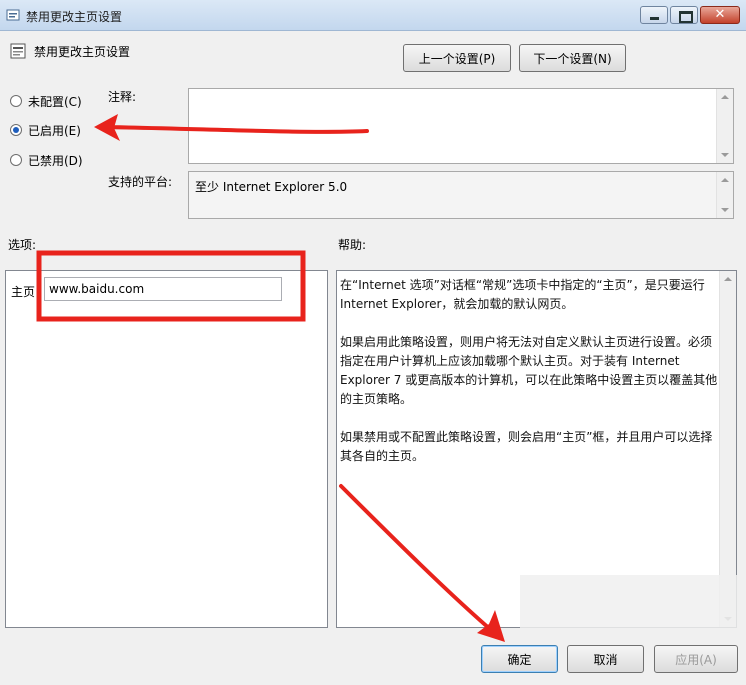 The image size is (746, 685). Describe the element at coordinates (491, 626) in the screenshot. I see `annotation-arrowhead-ok` at that location.